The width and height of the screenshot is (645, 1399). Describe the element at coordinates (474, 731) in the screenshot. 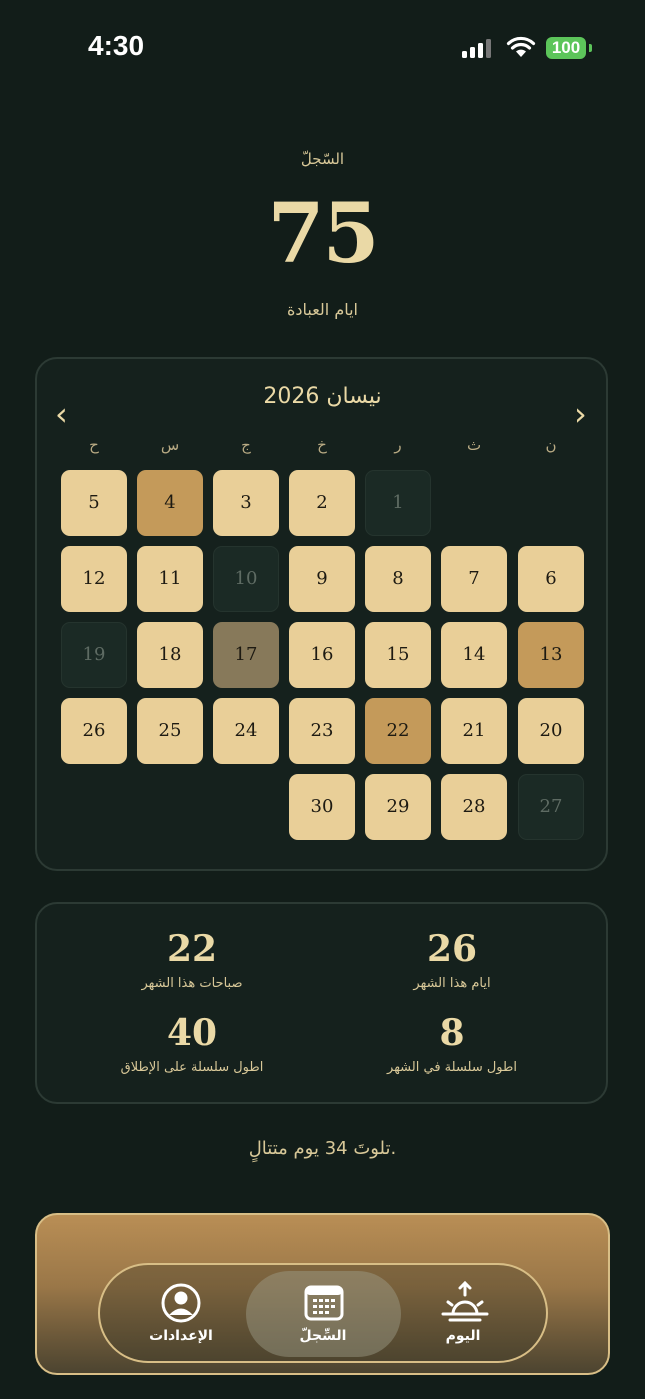

I see `calendar-day: 21` at that location.